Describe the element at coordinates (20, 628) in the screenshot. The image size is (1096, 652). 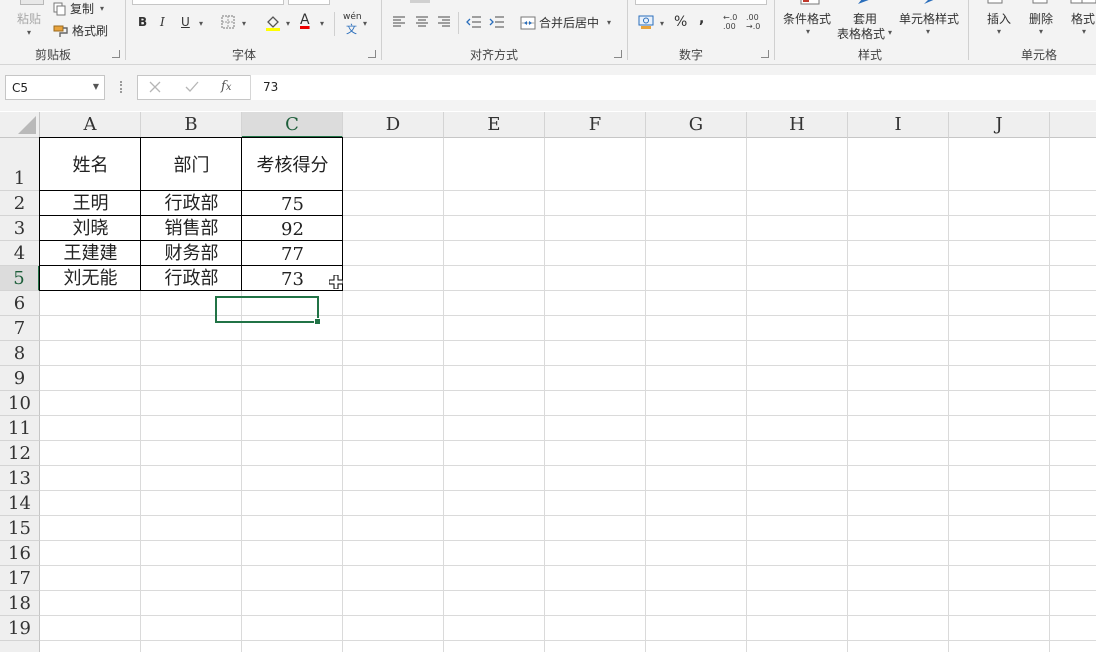
I see `row-header-19: 19` at that location.